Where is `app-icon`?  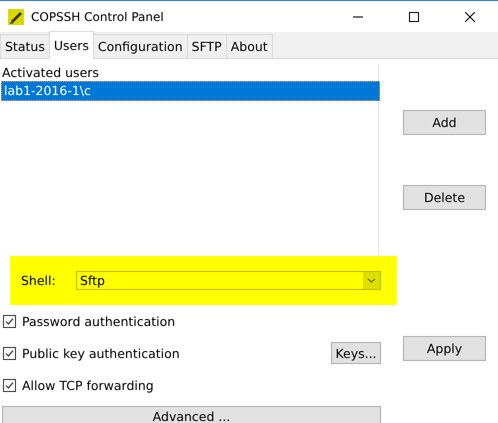
app-icon is located at coordinates (16, 16).